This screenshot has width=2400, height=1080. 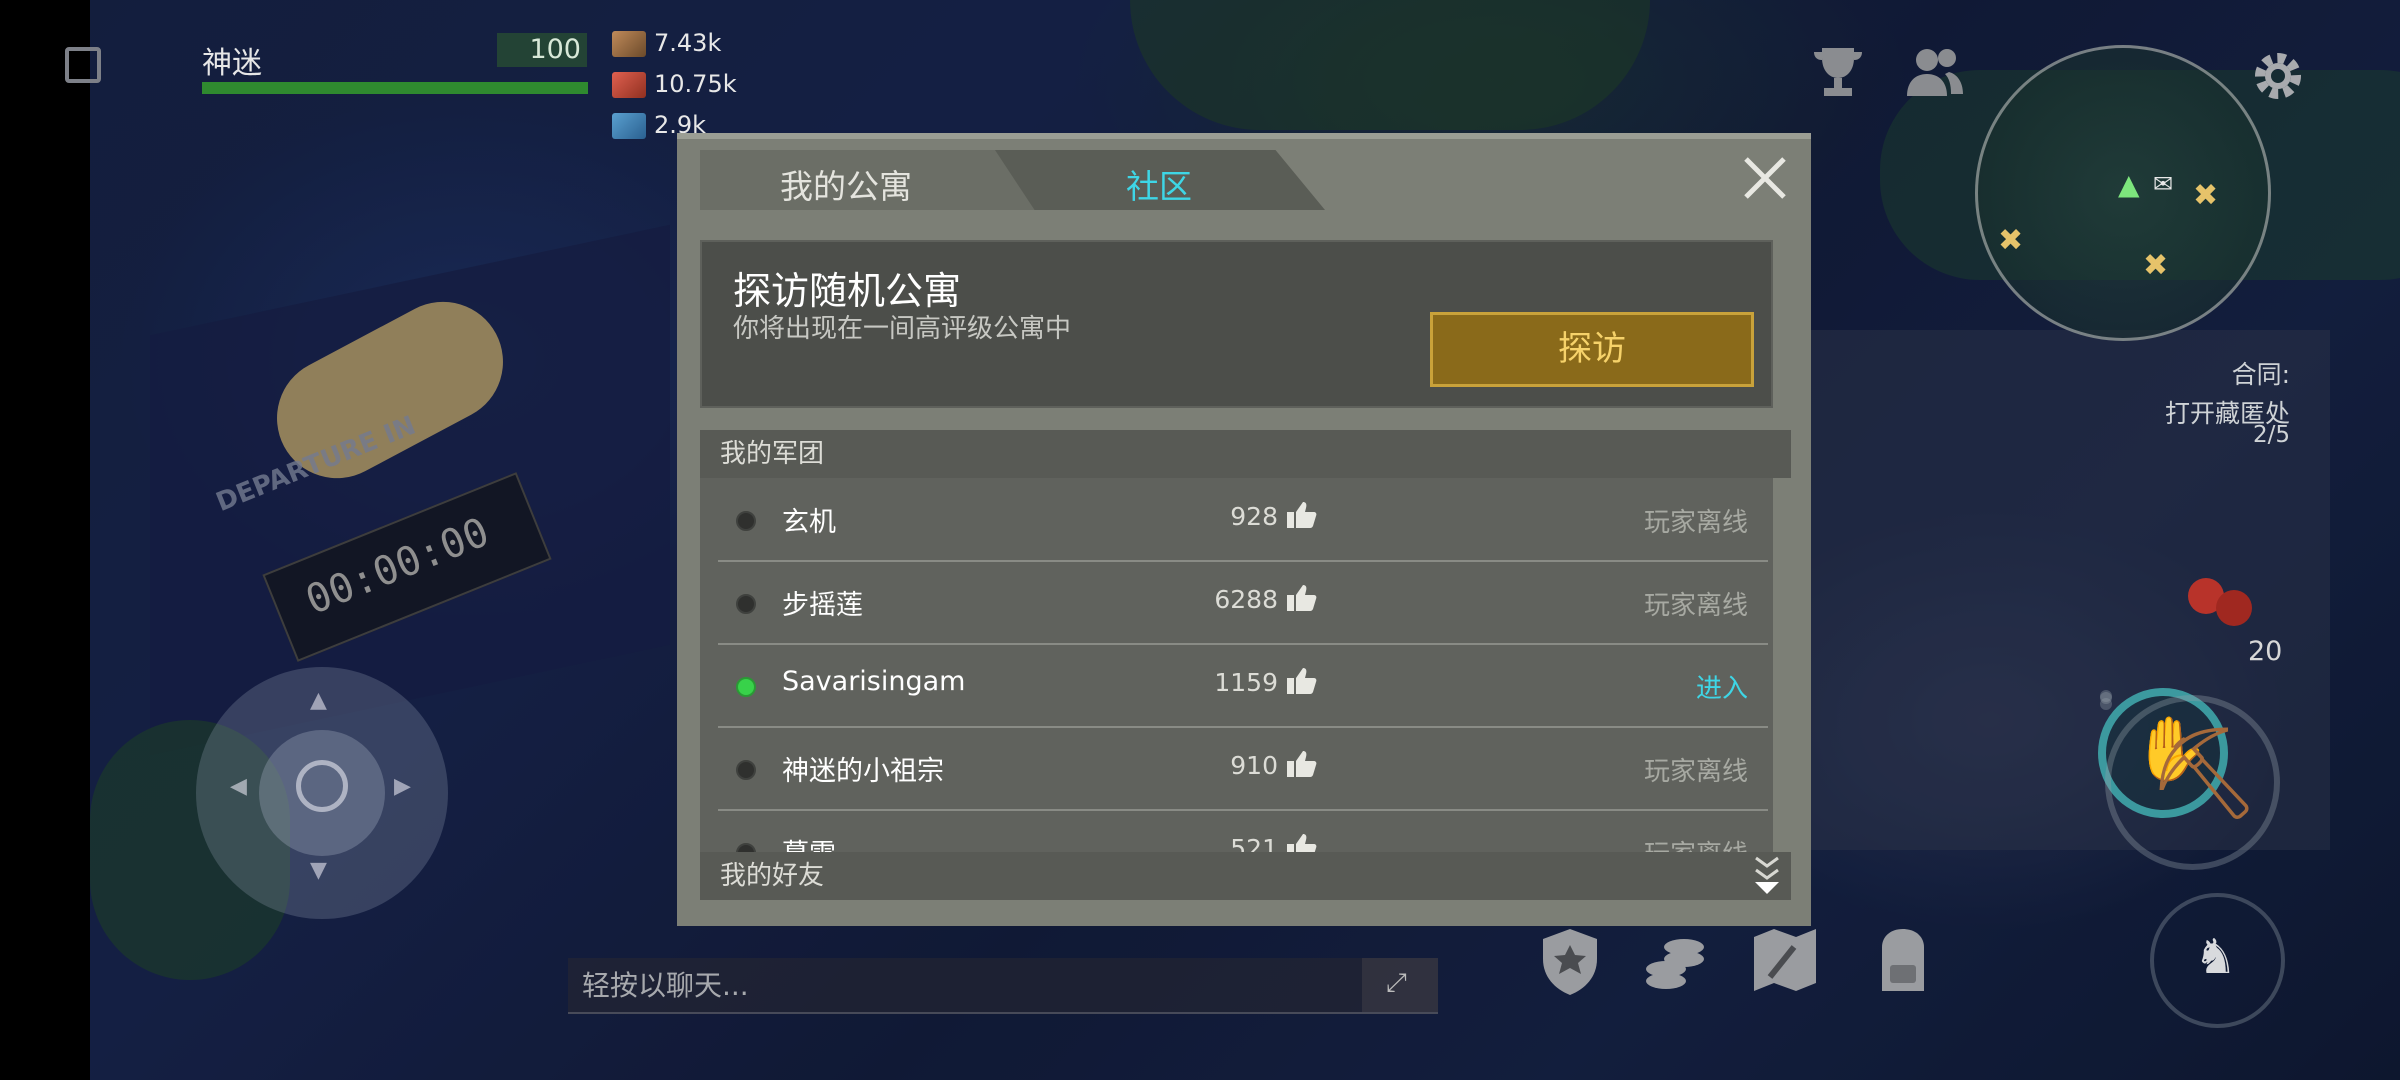 What do you see at coordinates (542, 50) in the screenshot?
I see `health-value: 100` at bounding box center [542, 50].